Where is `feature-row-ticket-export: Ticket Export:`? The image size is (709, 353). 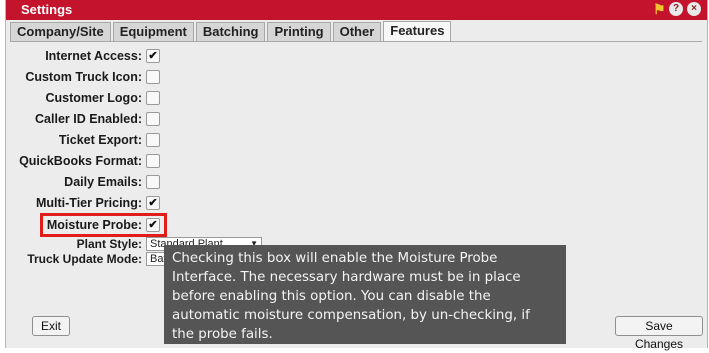
feature-row-ticket-export: Ticket Export: is located at coordinates (83, 140).